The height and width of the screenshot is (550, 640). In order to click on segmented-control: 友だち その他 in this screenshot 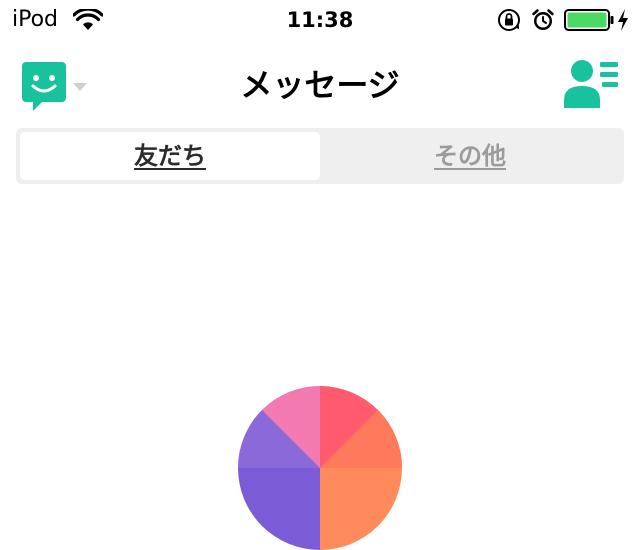, I will do `click(320, 156)`.